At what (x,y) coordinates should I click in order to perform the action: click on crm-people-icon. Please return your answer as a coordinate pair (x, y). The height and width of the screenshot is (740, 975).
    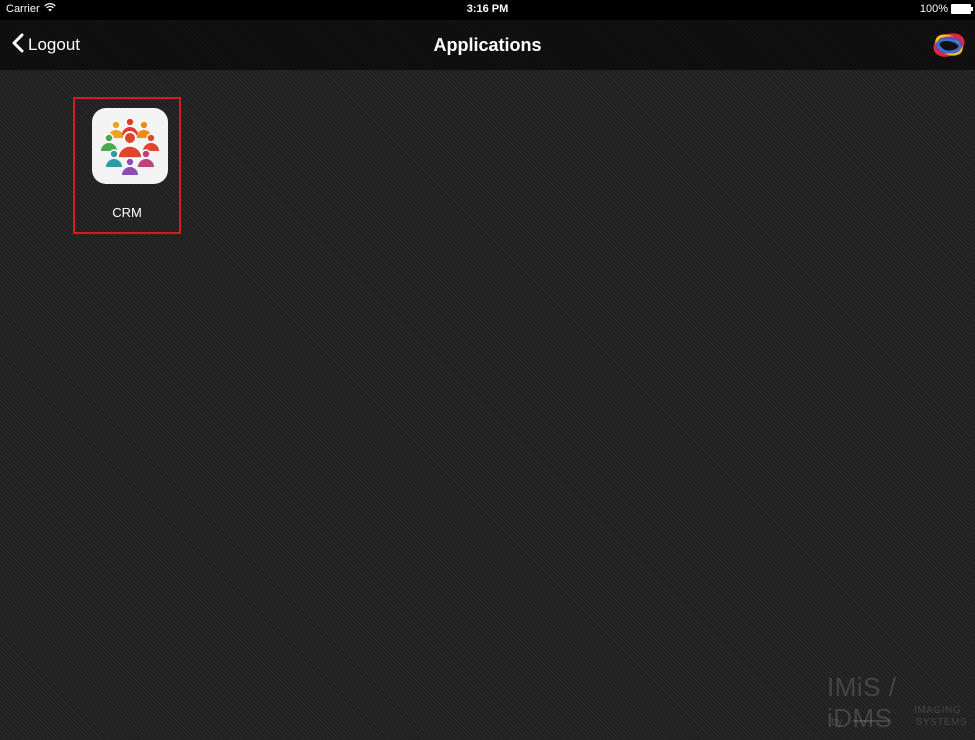
    Looking at the image, I should click on (130, 146).